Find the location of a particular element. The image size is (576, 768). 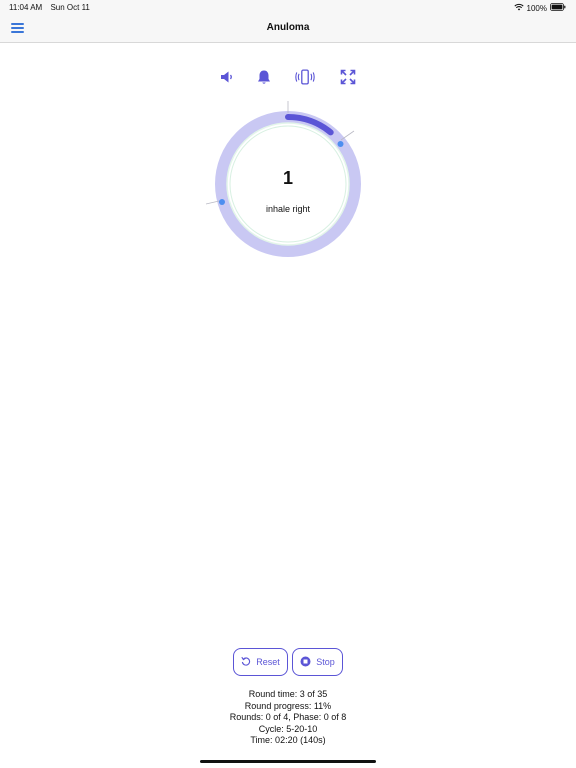

home-indicator is located at coordinates (288, 761).